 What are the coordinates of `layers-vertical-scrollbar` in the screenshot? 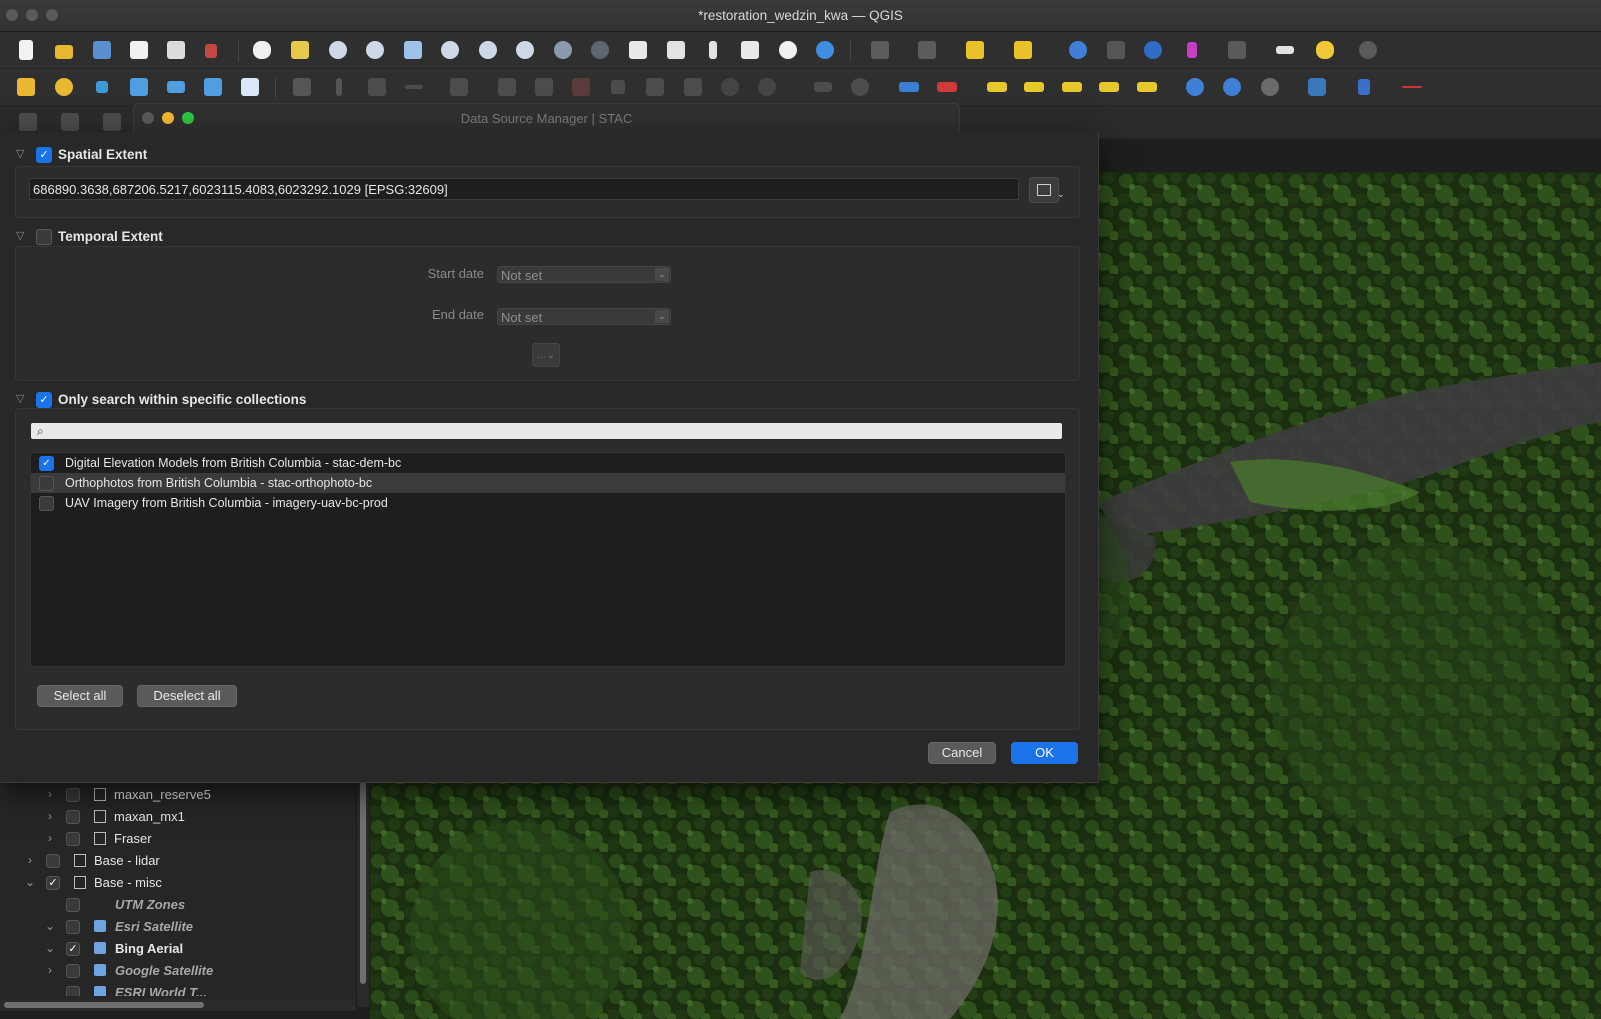 It's located at (363, 888).